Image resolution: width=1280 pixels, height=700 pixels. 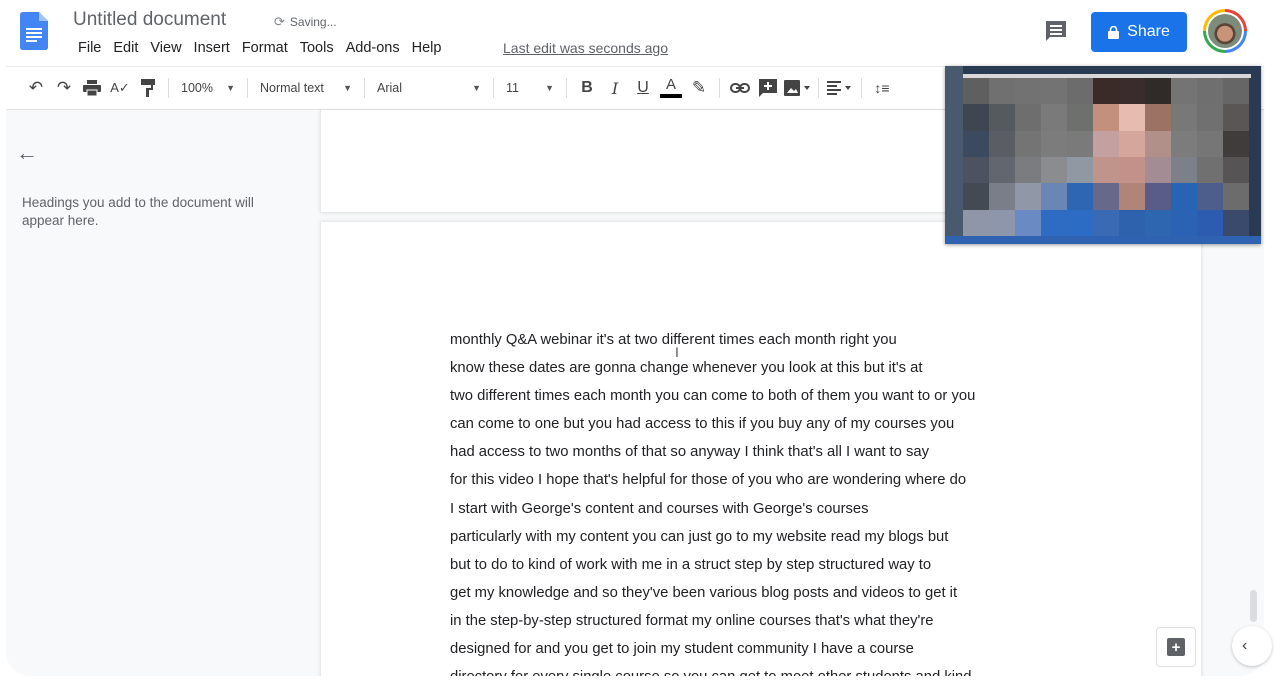 I want to click on print-icon, so click(x=92, y=88).